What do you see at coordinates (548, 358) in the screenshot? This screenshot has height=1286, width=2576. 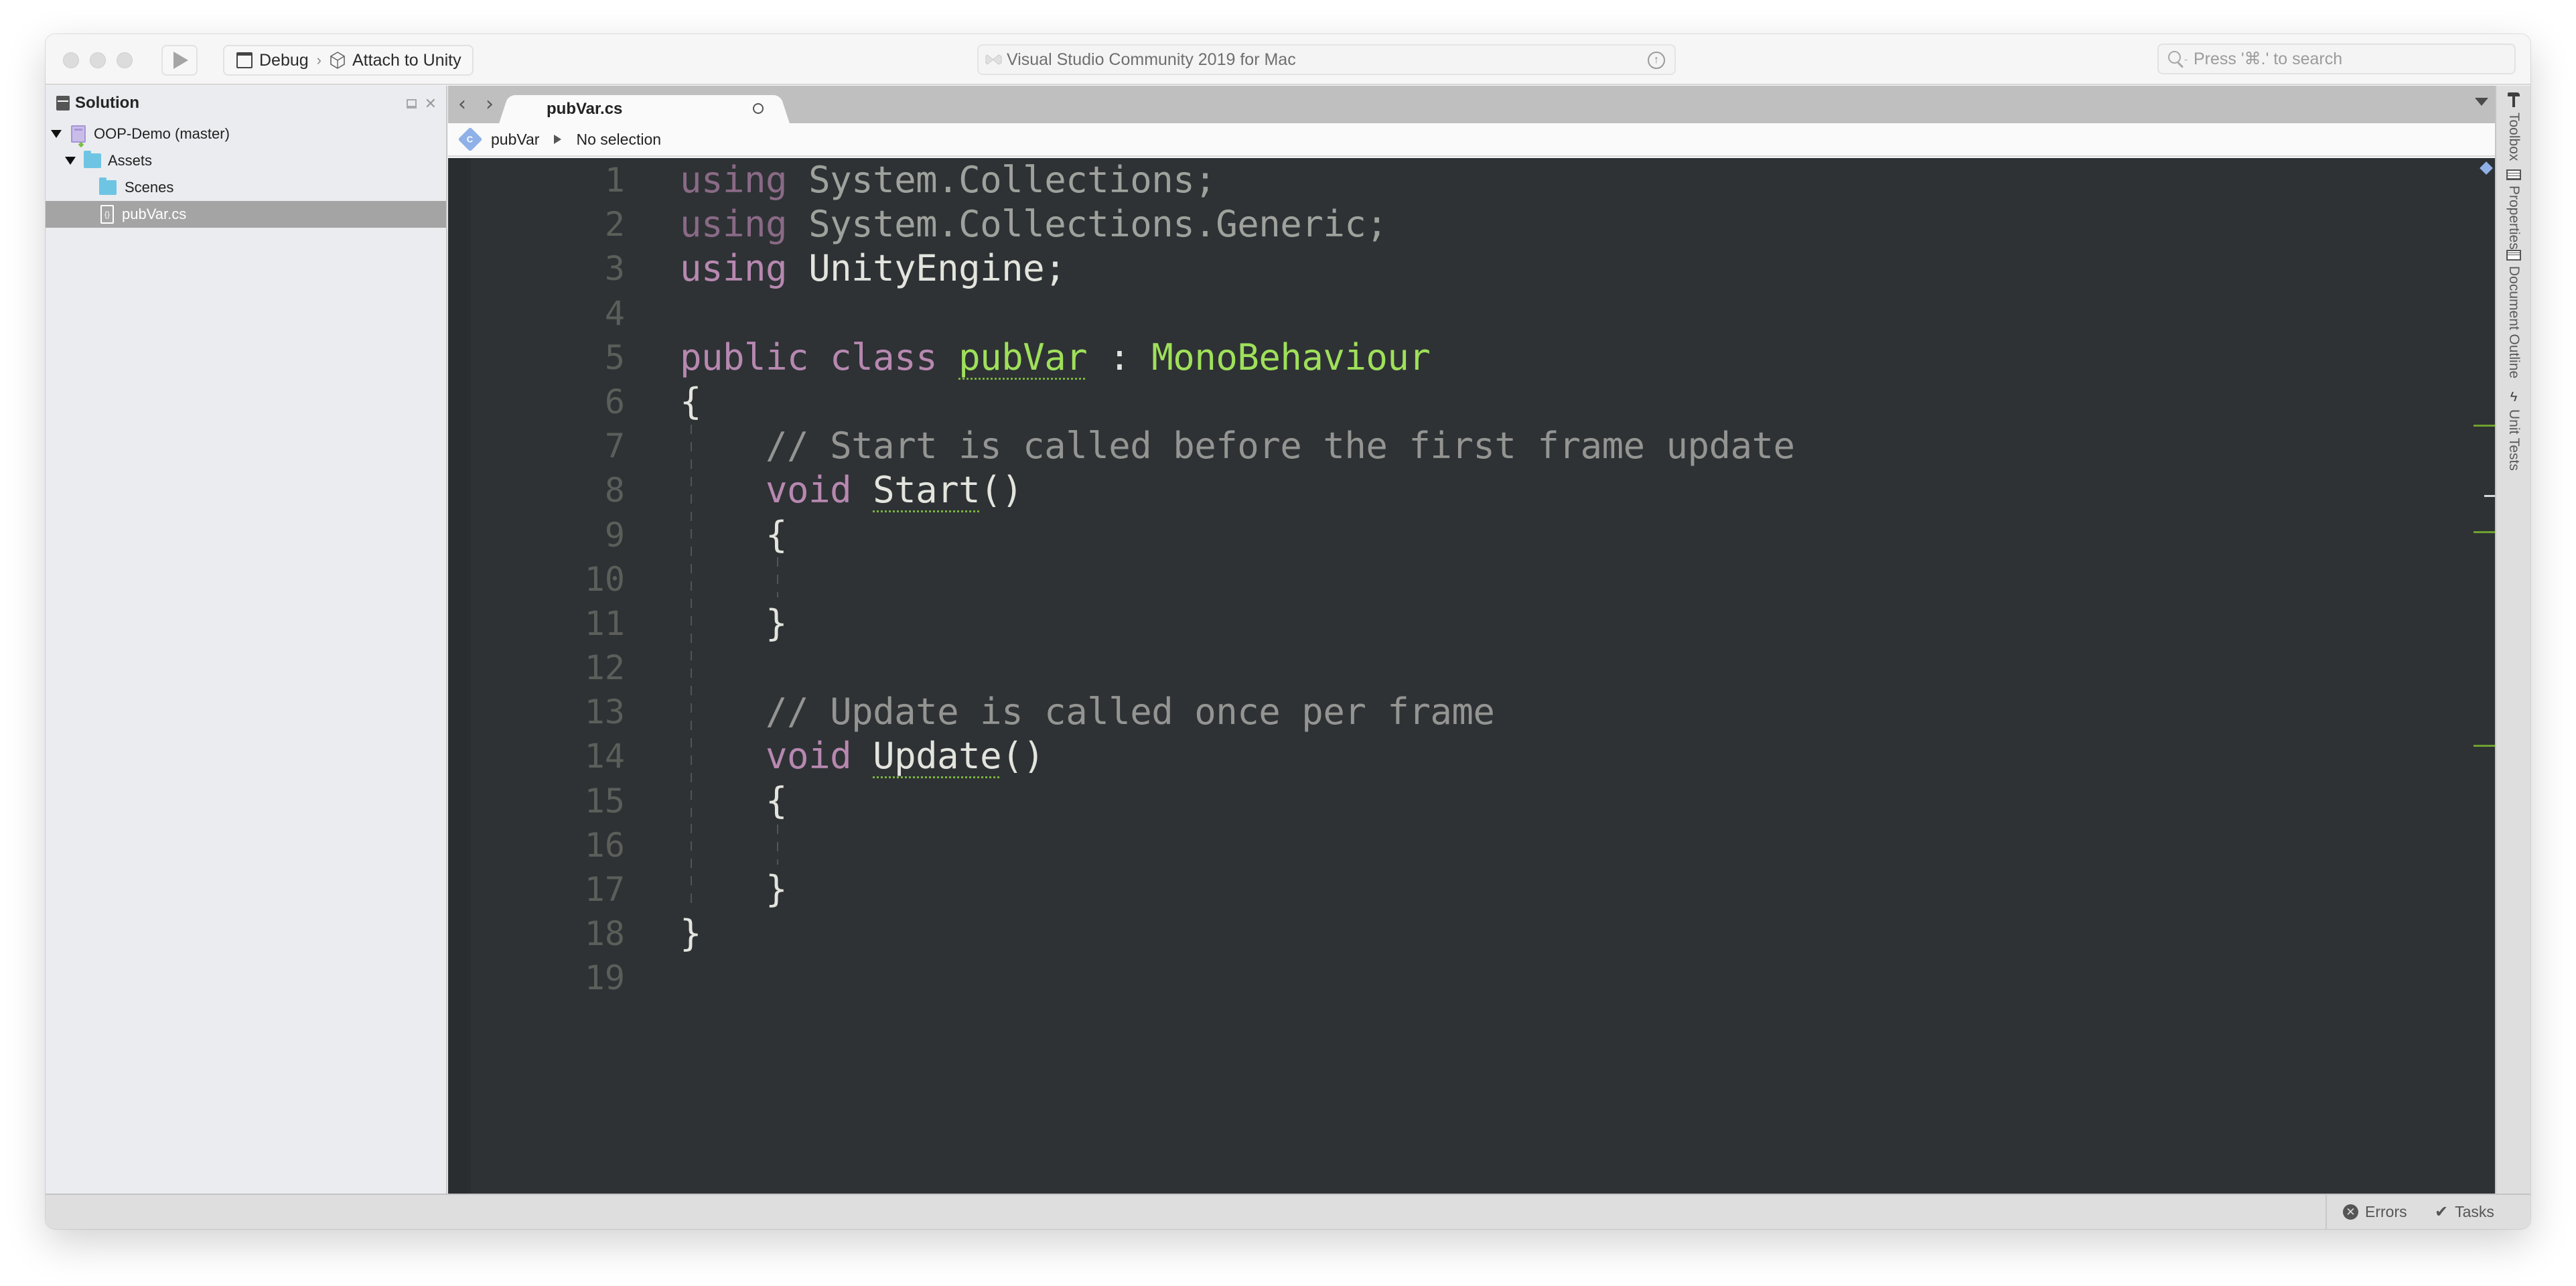 I see `line-number: 5` at bounding box center [548, 358].